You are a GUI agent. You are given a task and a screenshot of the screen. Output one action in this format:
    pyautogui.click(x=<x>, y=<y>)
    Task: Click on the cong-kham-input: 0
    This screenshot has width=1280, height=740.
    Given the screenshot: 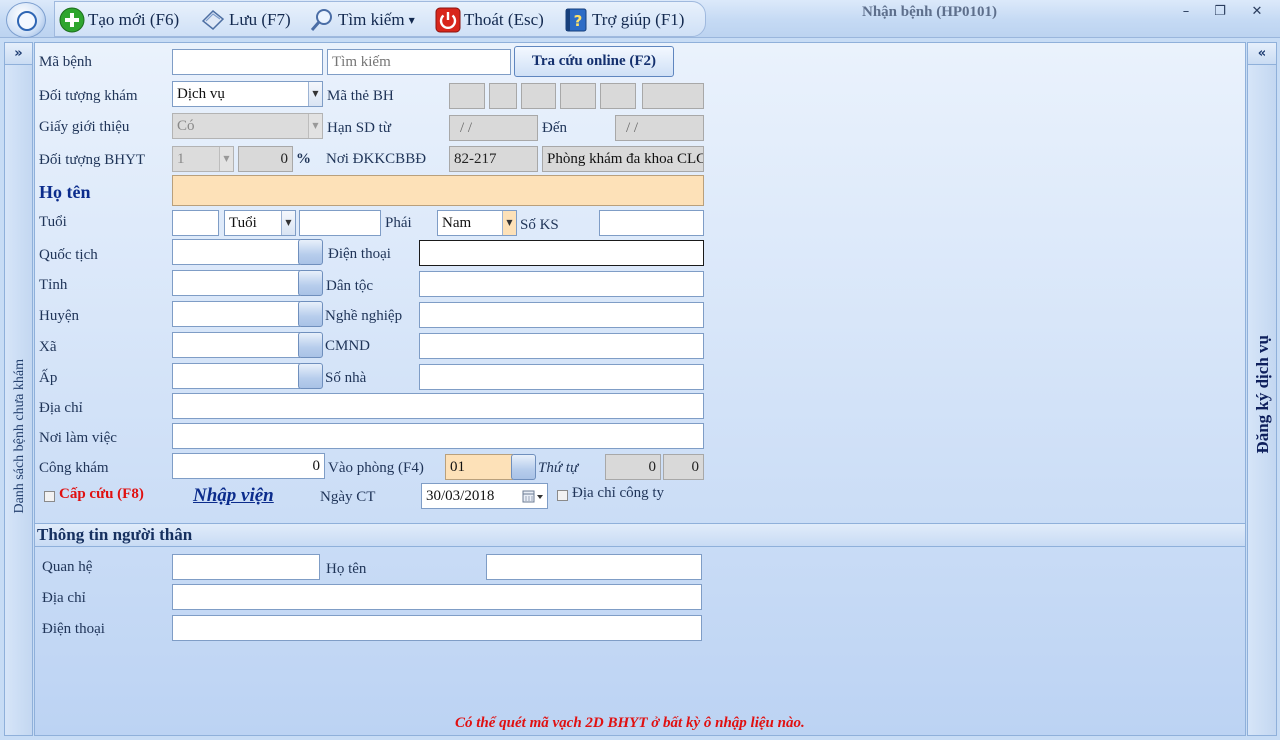 What is the action you would take?
    pyautogui.click(x=248, y=466)
    